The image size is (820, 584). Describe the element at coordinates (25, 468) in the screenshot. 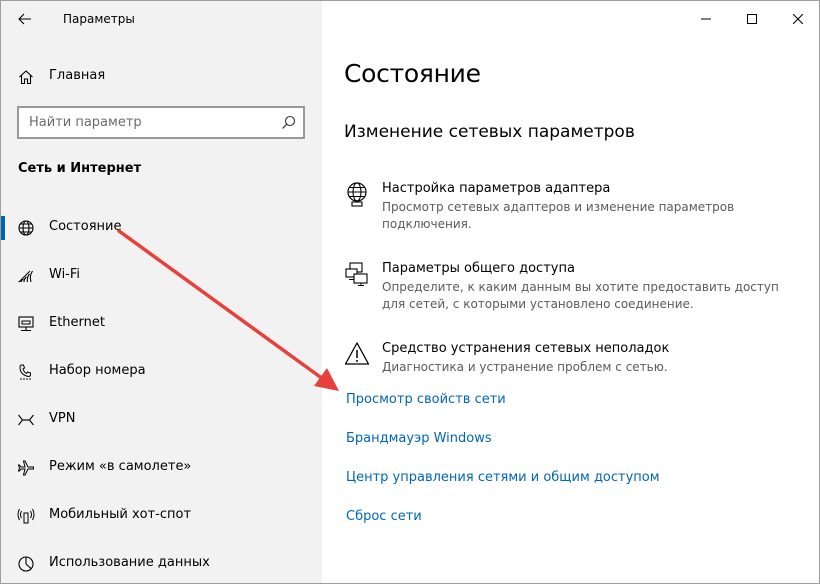

I see `airplane-icon` at that location.